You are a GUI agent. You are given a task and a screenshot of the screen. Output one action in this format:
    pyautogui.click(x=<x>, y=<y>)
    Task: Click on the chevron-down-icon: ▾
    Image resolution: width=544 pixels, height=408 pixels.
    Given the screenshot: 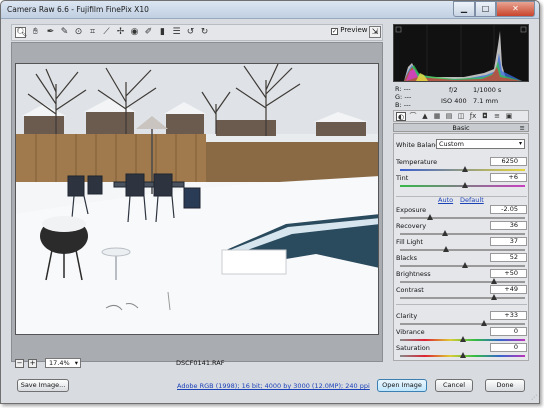 What is the action you would take?
    pyautogui.click(x=520, y=143)
    